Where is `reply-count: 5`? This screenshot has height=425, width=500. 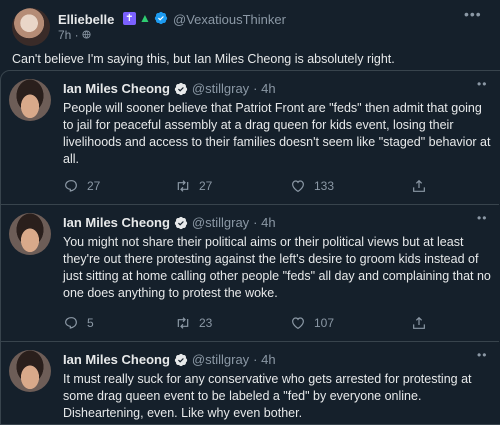
reply-count: 5 is located at coordinates (90, 323).